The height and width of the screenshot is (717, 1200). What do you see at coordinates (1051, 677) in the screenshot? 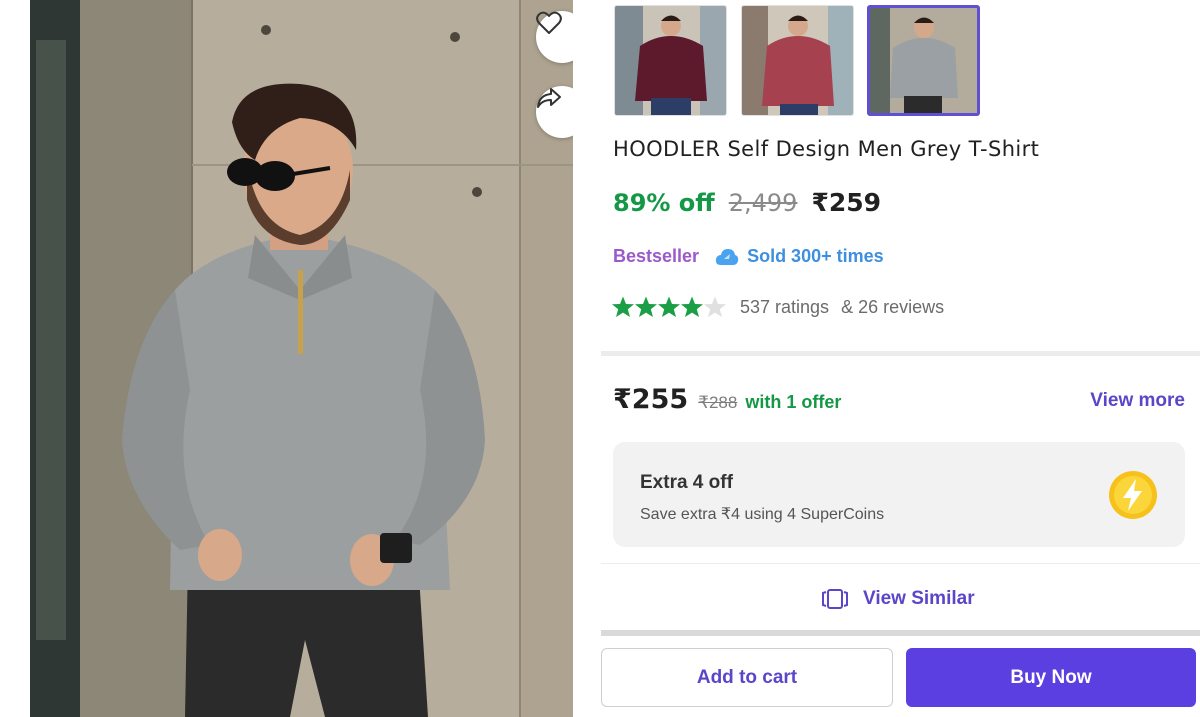
I see `buy-now-button: Buy Now` at bounding box center [1051, 677].